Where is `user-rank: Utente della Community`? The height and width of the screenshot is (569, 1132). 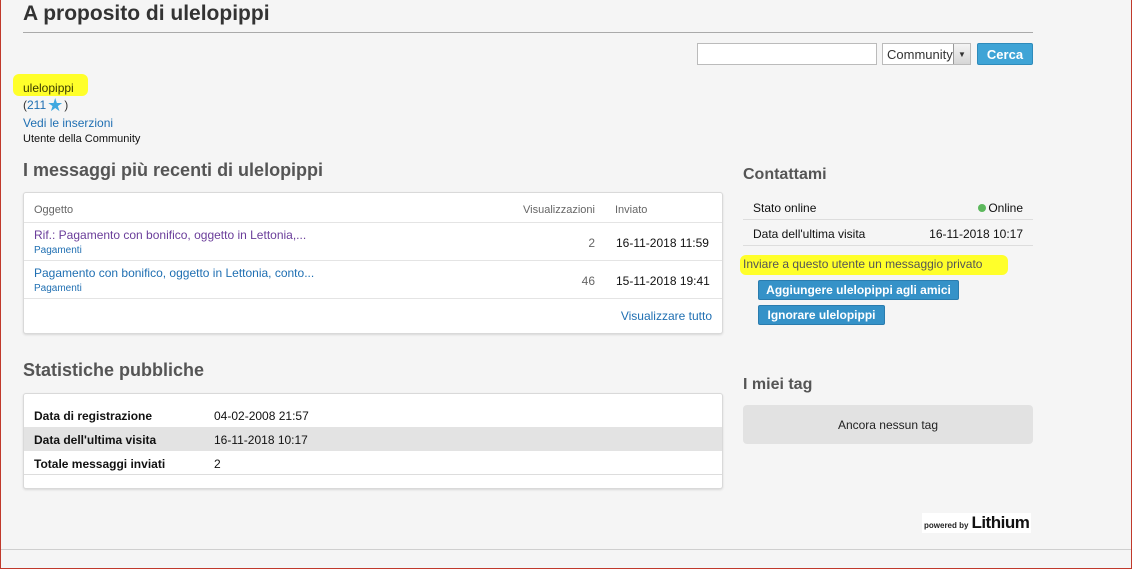 user-rank: Utente della Community is located at coordinates (82, 139).